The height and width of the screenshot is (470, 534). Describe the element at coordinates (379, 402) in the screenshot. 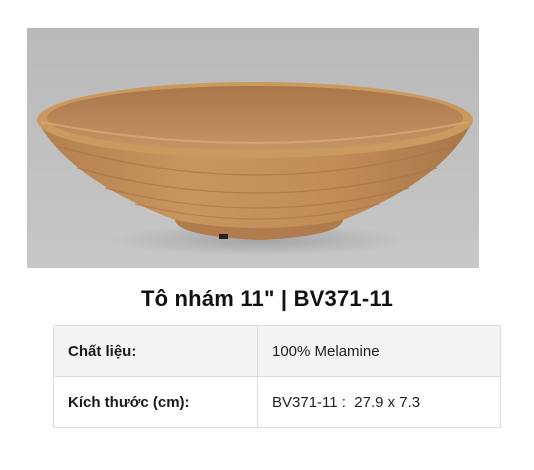

I see `spec-value-size: BV371-11 : 27.9 x 7.3` at that location.